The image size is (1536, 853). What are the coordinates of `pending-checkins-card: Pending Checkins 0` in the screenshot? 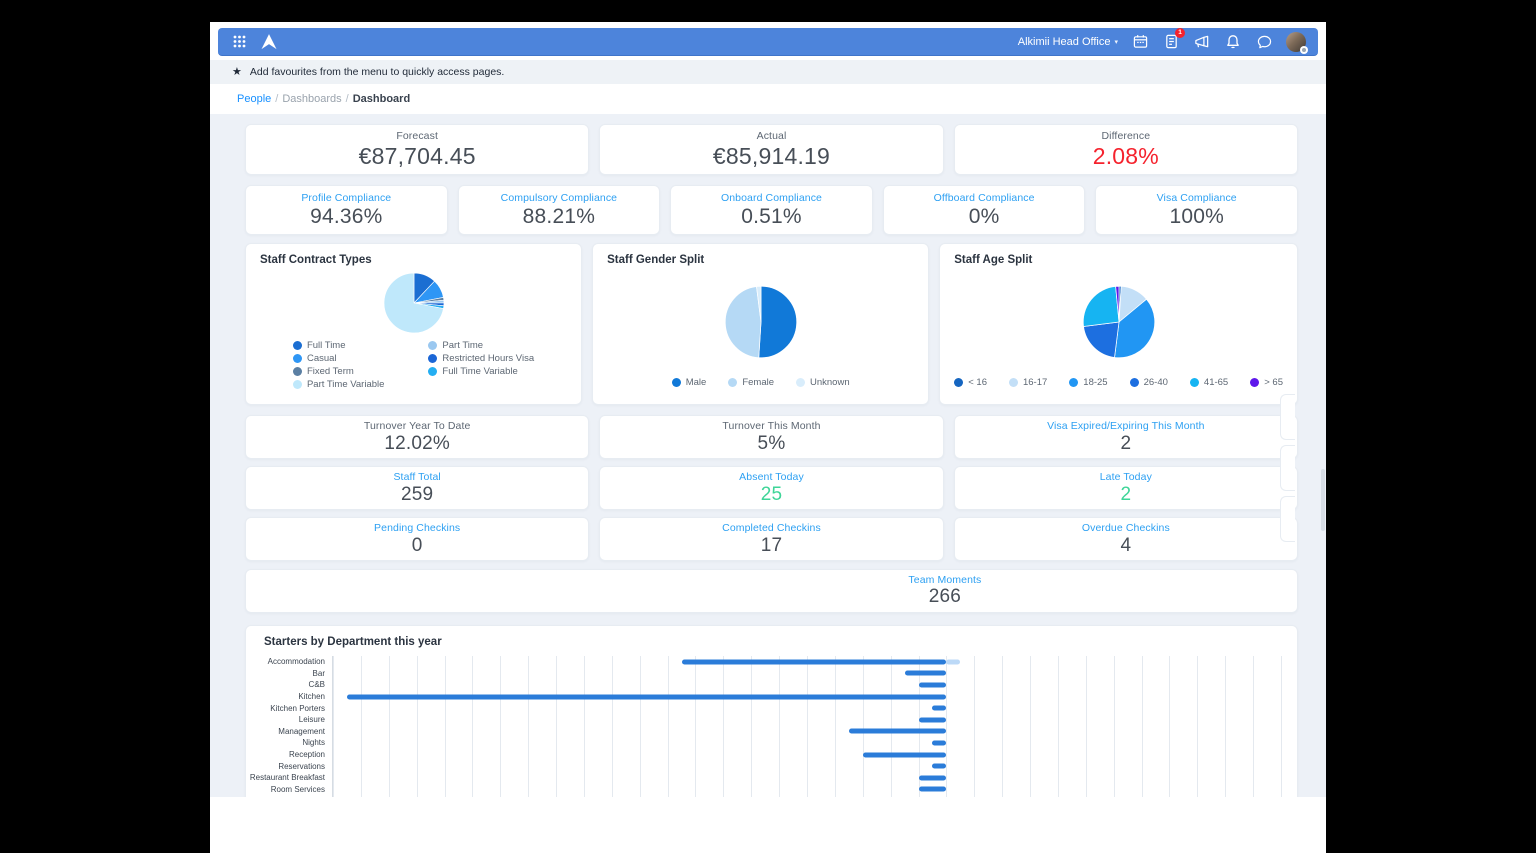 It's located at (417, 539).